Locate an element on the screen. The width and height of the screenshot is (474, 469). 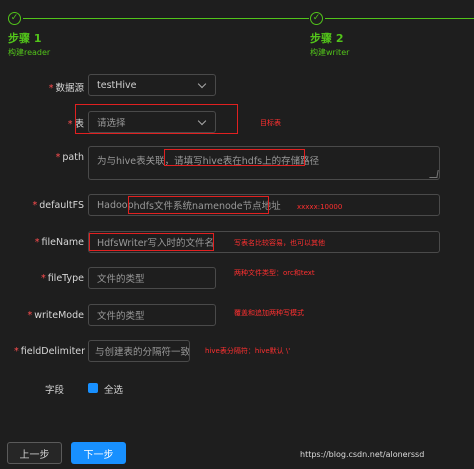
annotation-filename: 写表名比较容易，也可以其他 is located at coordinates (279, 243).